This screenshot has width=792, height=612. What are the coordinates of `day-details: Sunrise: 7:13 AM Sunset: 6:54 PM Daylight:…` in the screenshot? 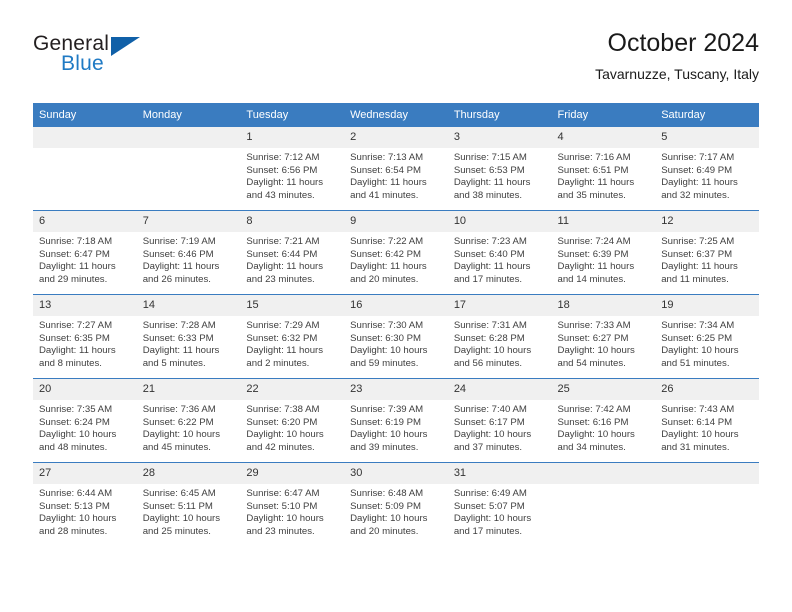 It's located at (396, 175).